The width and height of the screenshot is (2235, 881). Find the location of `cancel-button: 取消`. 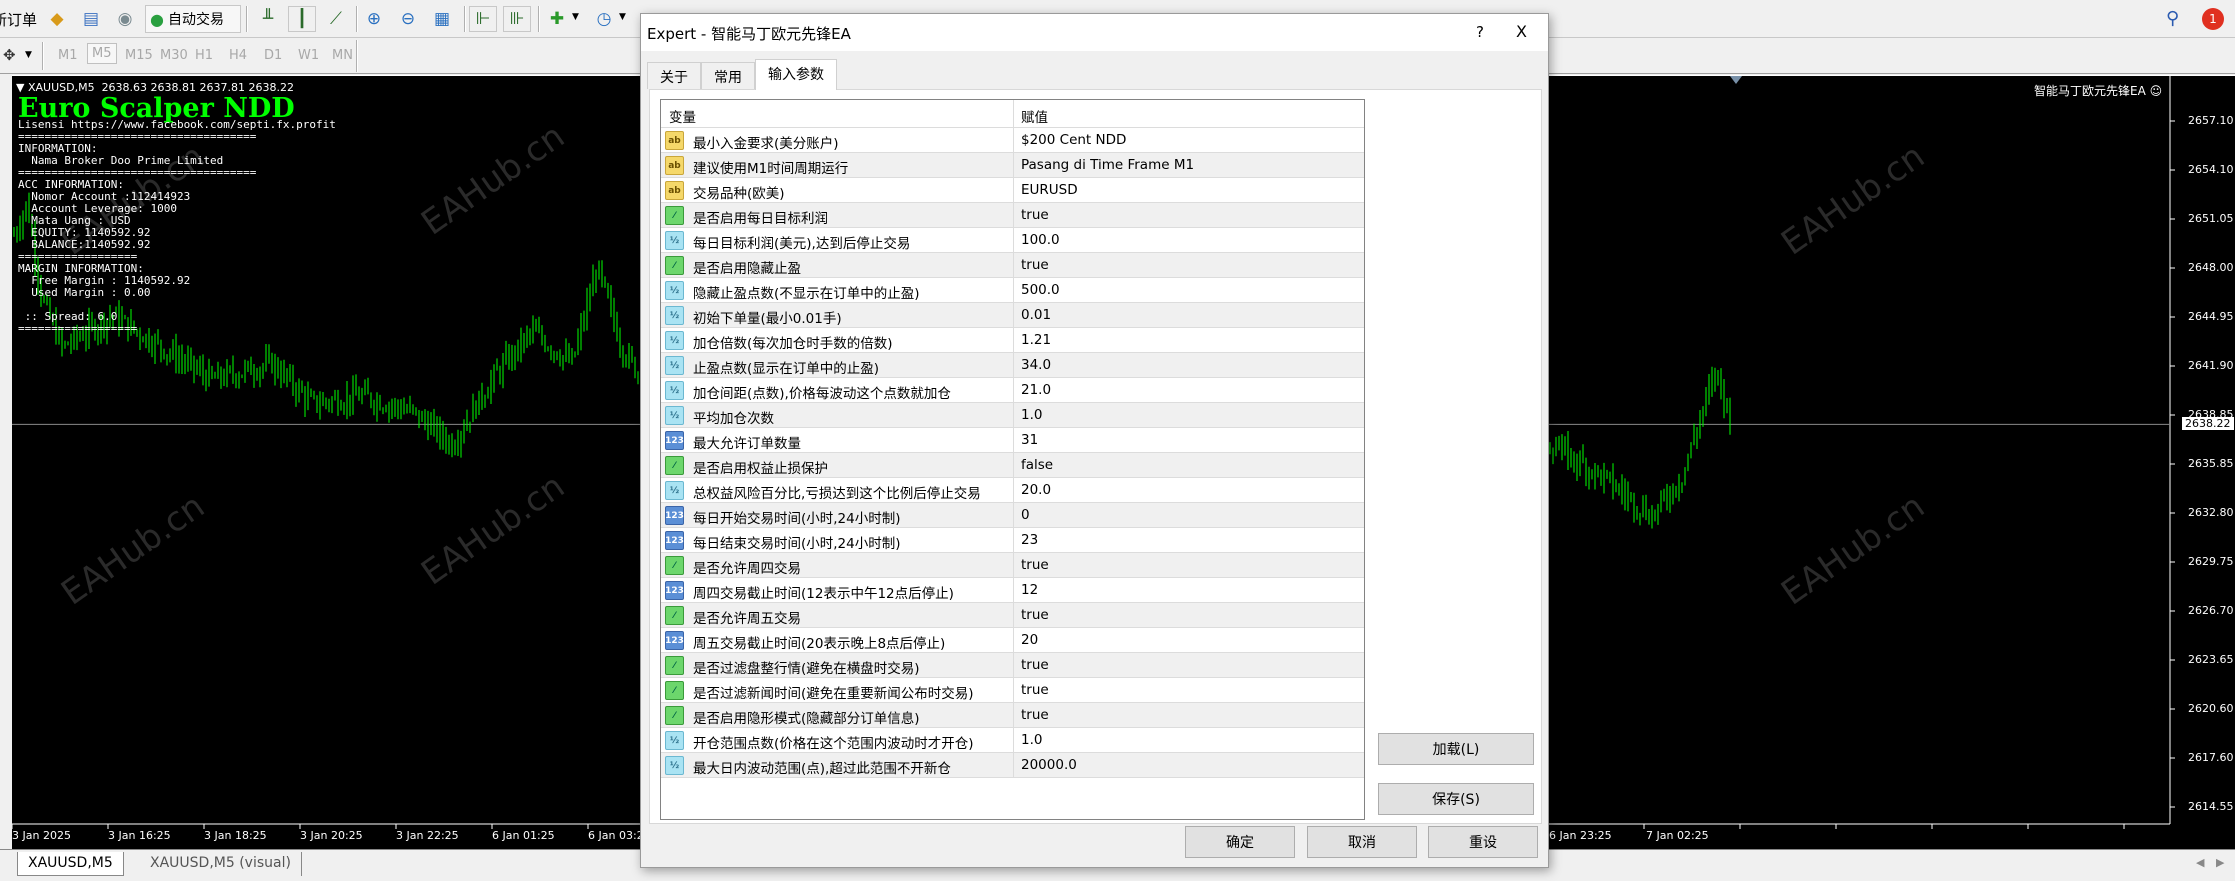

cancel-button: 取消 is located at coordinates (1362, 842).